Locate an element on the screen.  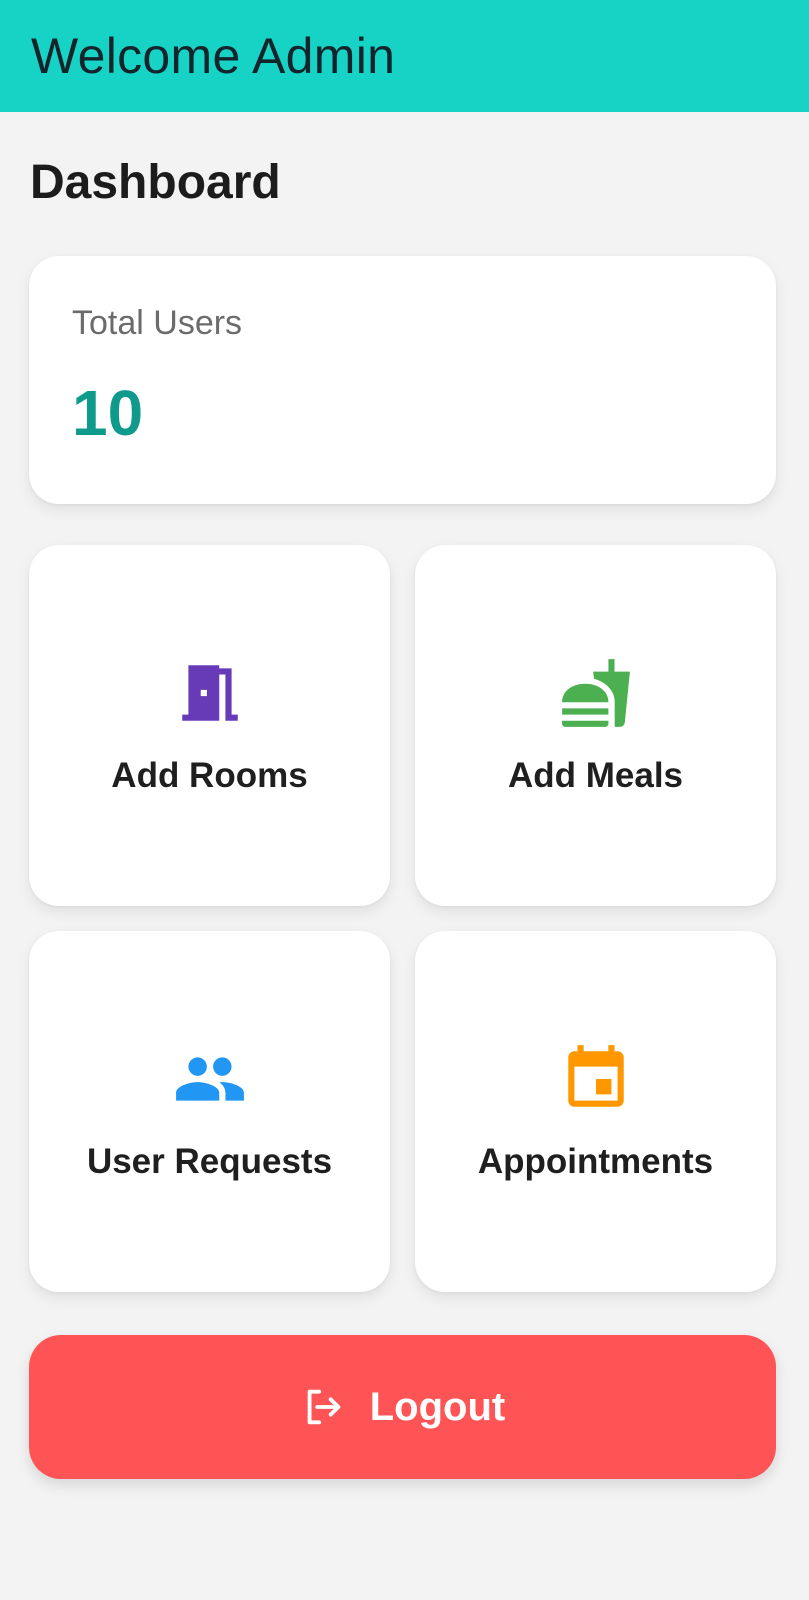
logout-label: Logout is located at coordinates (437, 1406).